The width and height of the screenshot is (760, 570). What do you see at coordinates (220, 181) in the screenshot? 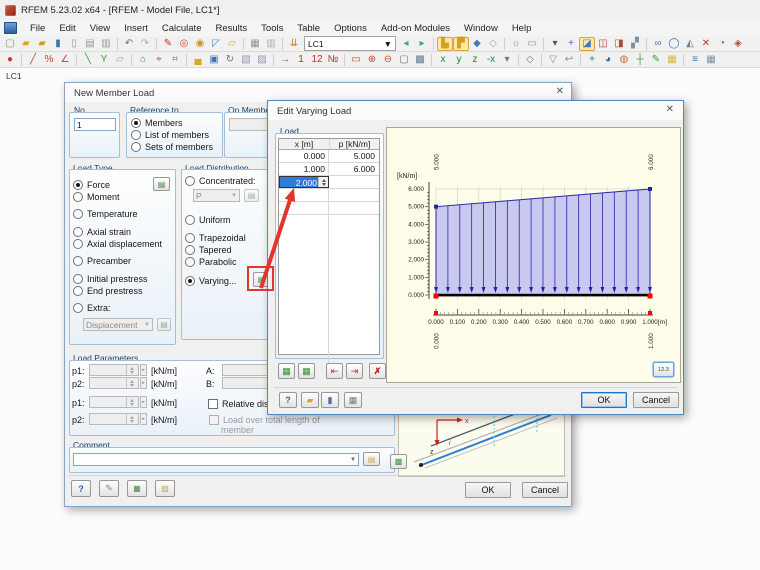
I see `radio-concentrated: Concentrated:` at bounding box center [220, 181].